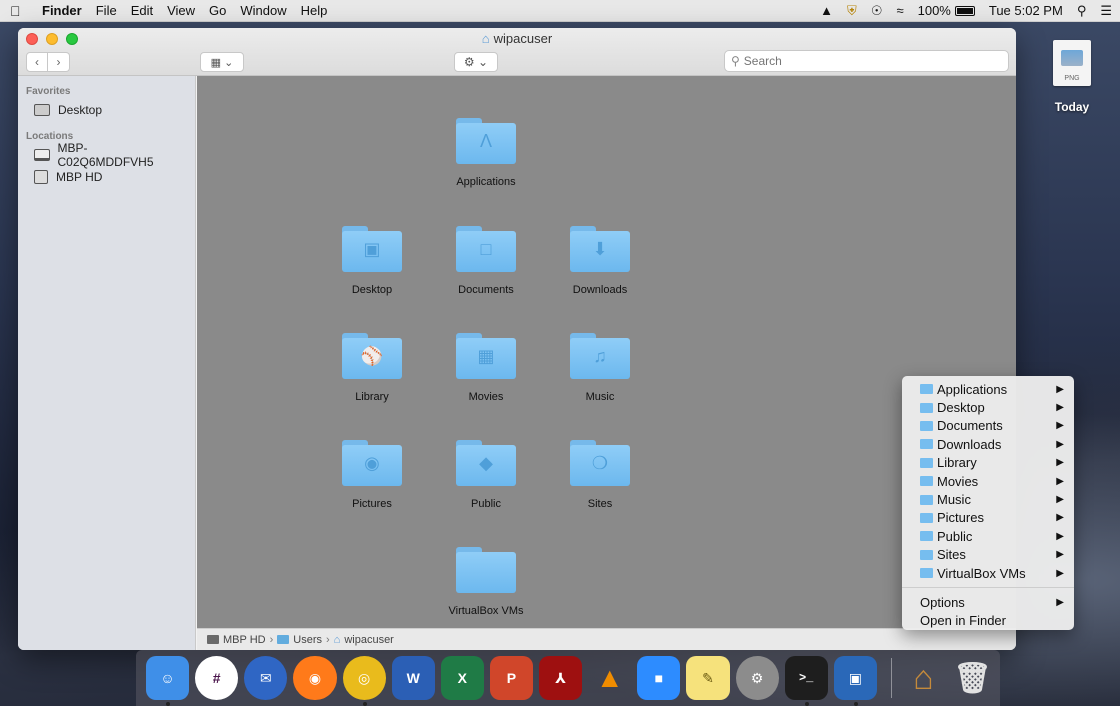  I want to click on chevron-down-icon: ⌄, so click(229, 62).